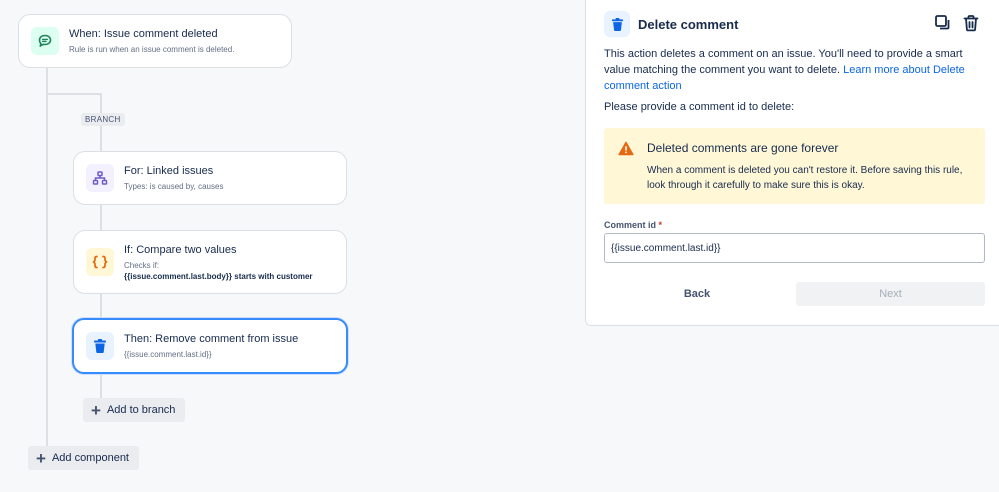 This screenshot has height=492, width=999. Describe the element at coordinates (90, 458) in the screenshot. I see `add-component-label: Add component` at that location.